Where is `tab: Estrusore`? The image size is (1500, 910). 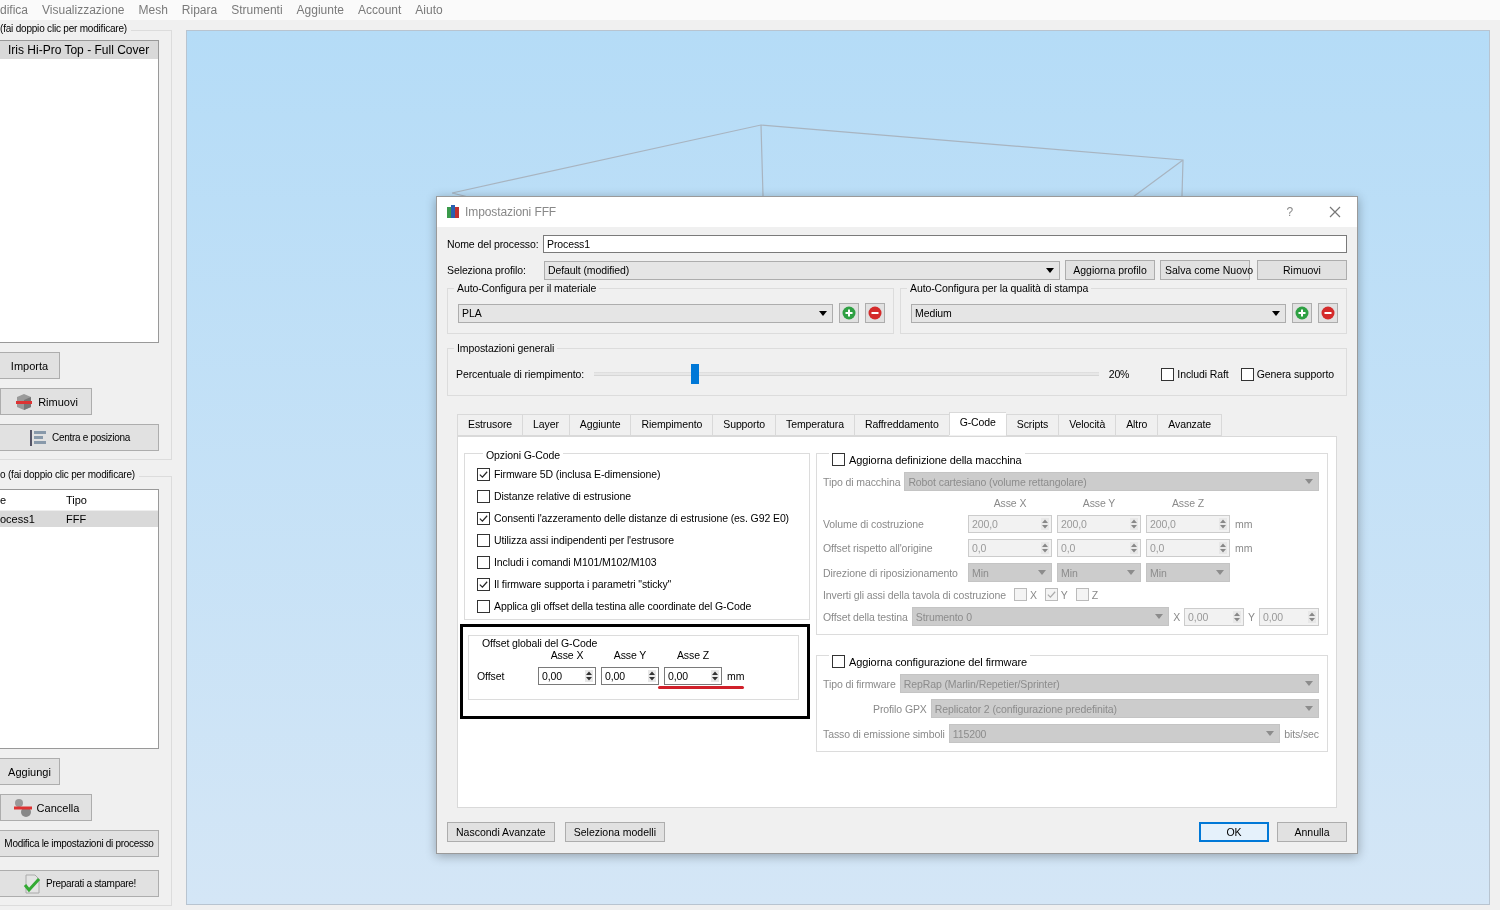
tab: Estrusore is located at coordinates (490, 425).